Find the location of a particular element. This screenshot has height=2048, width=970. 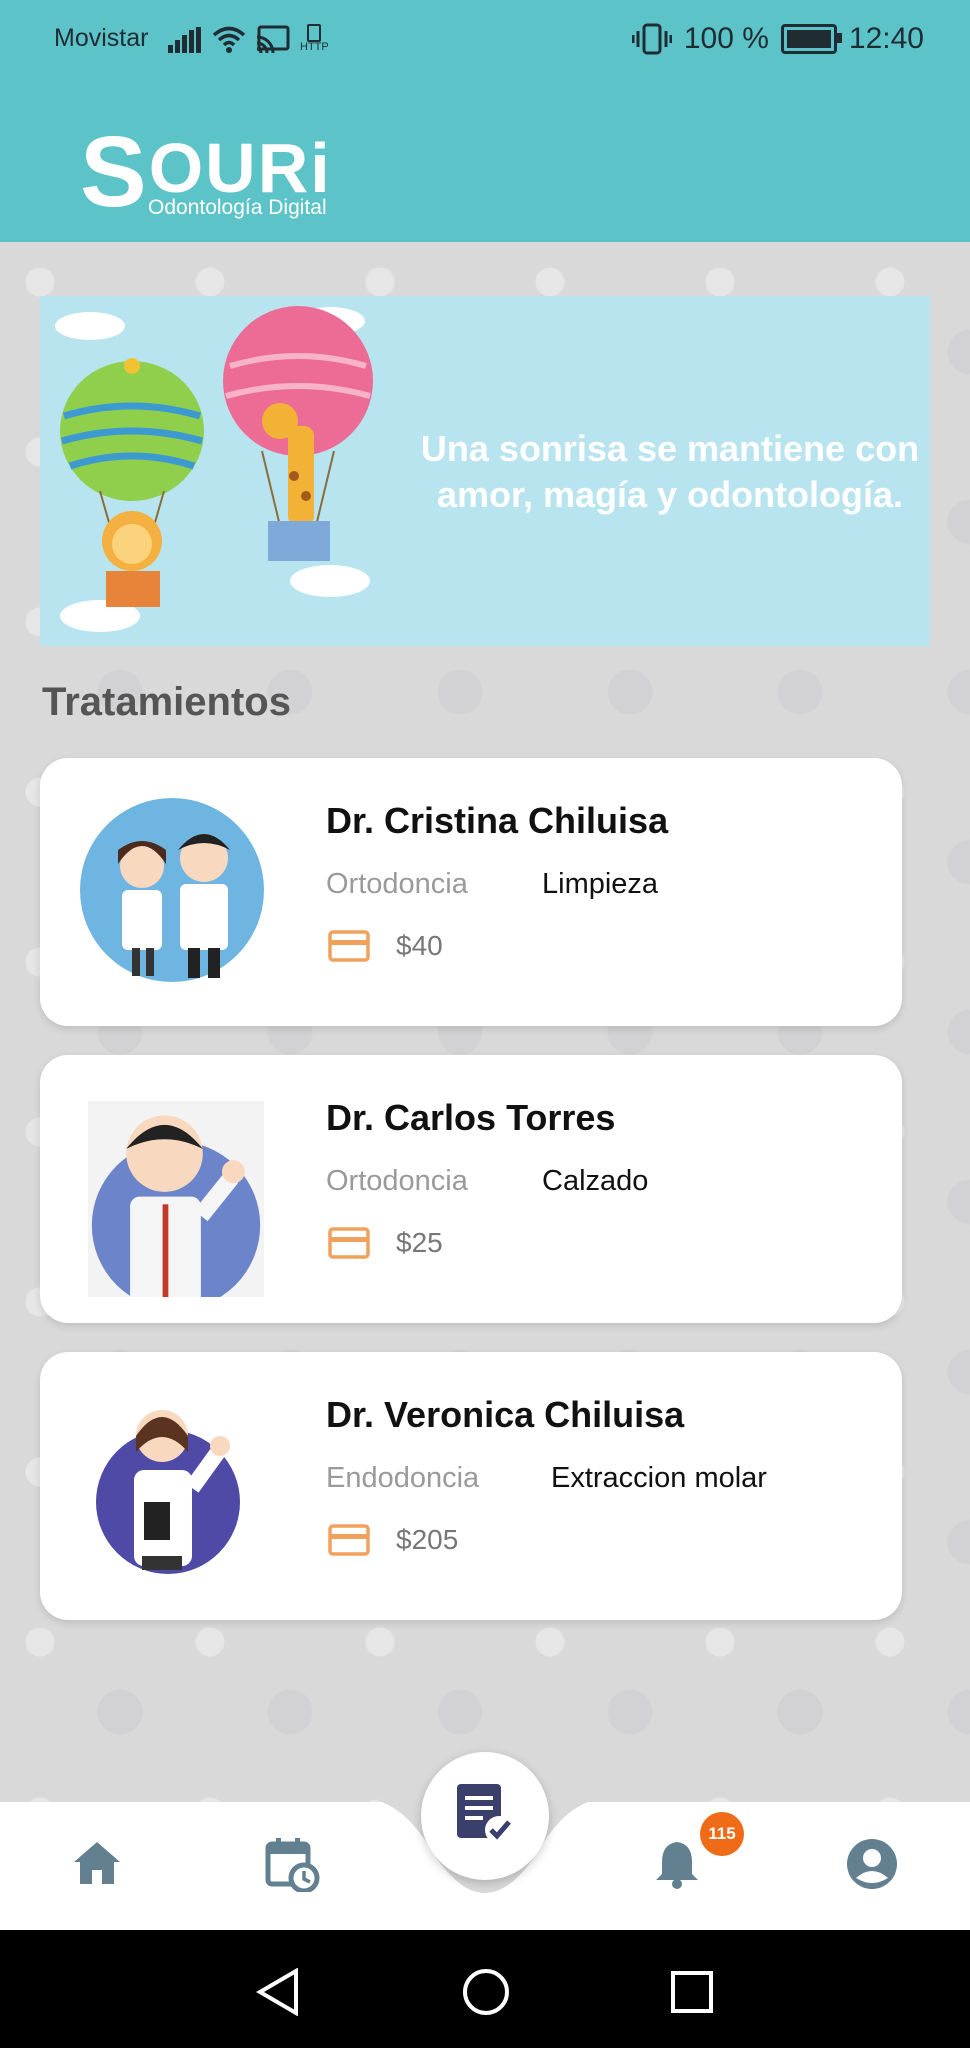

notification-badge: 115 is located at coordinates (722, 1834).